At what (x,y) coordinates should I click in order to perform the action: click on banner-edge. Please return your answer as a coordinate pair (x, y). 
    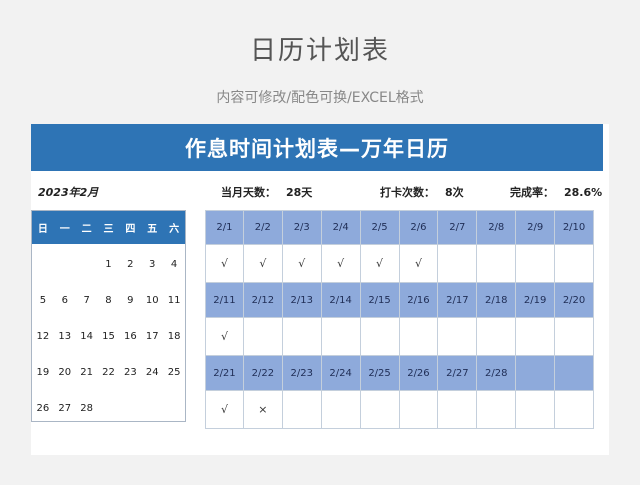
    Looking at the image, I should click on (606, 147).